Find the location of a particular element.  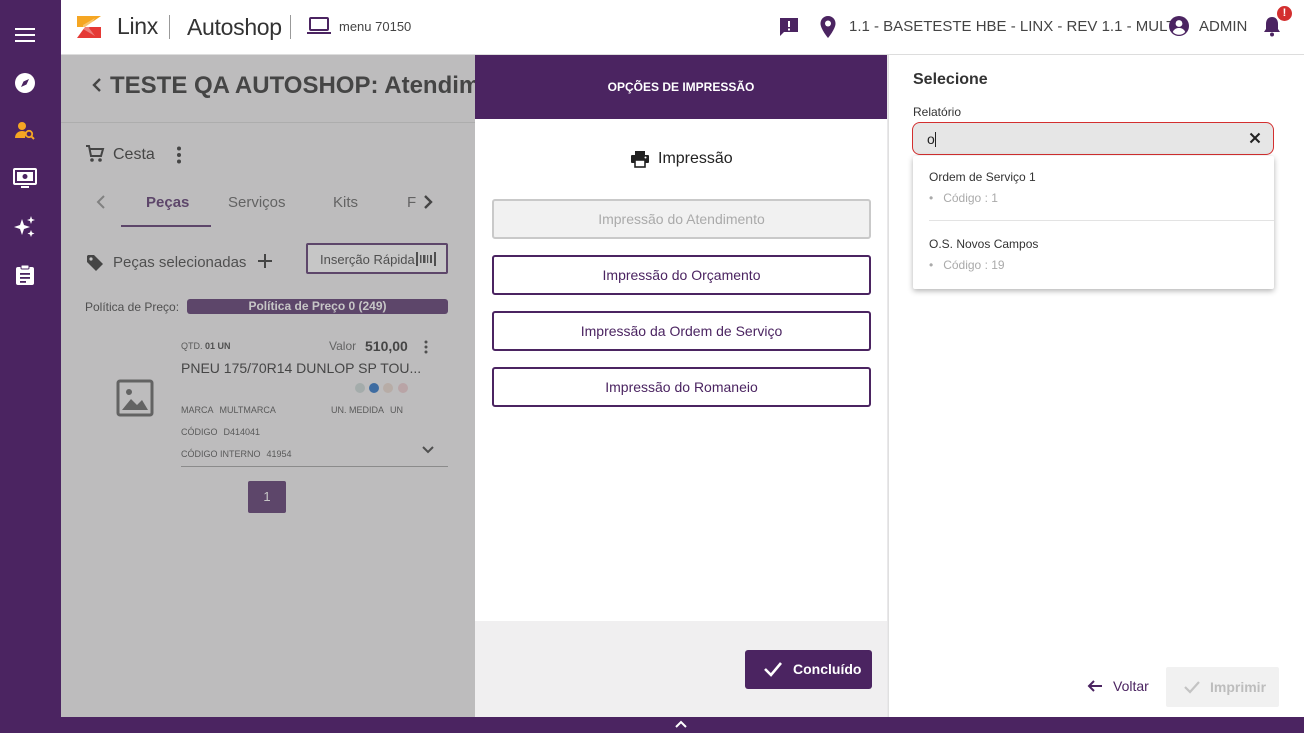

user-name: ADMIN is located at coordinates (1223, 26).